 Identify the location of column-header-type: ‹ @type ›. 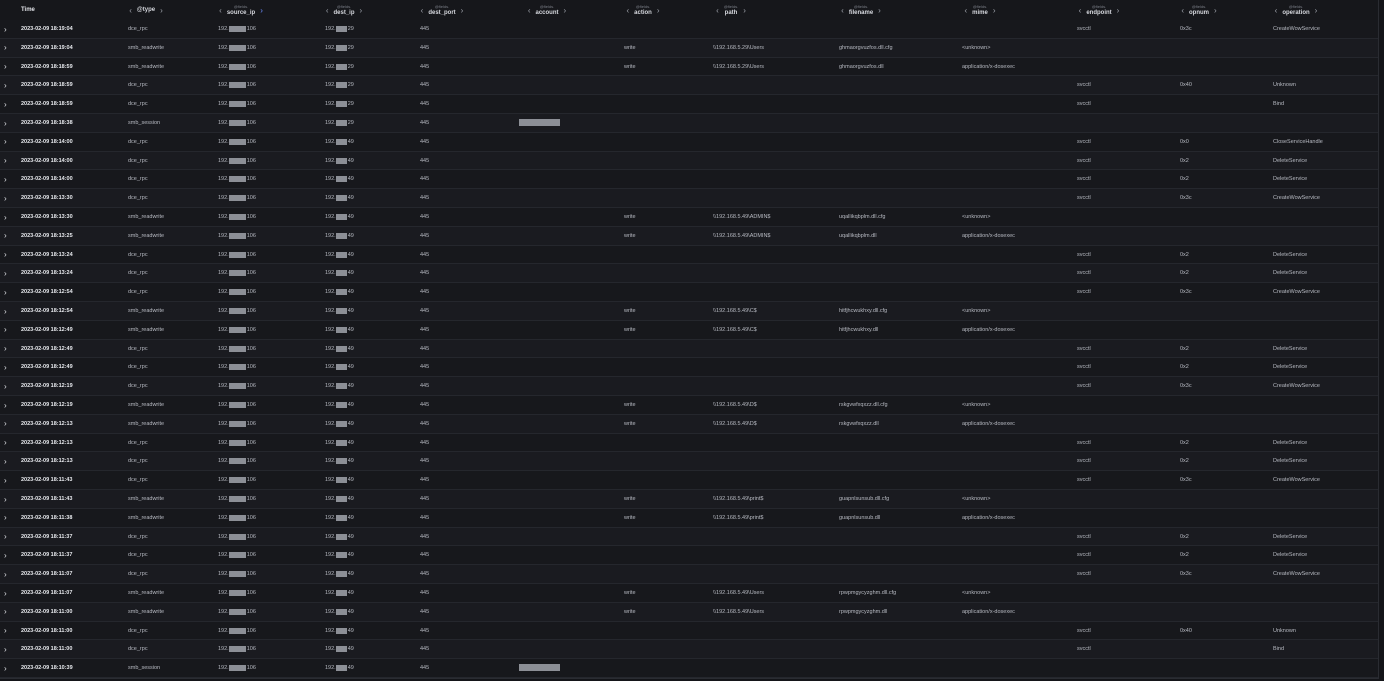
(146, 10).